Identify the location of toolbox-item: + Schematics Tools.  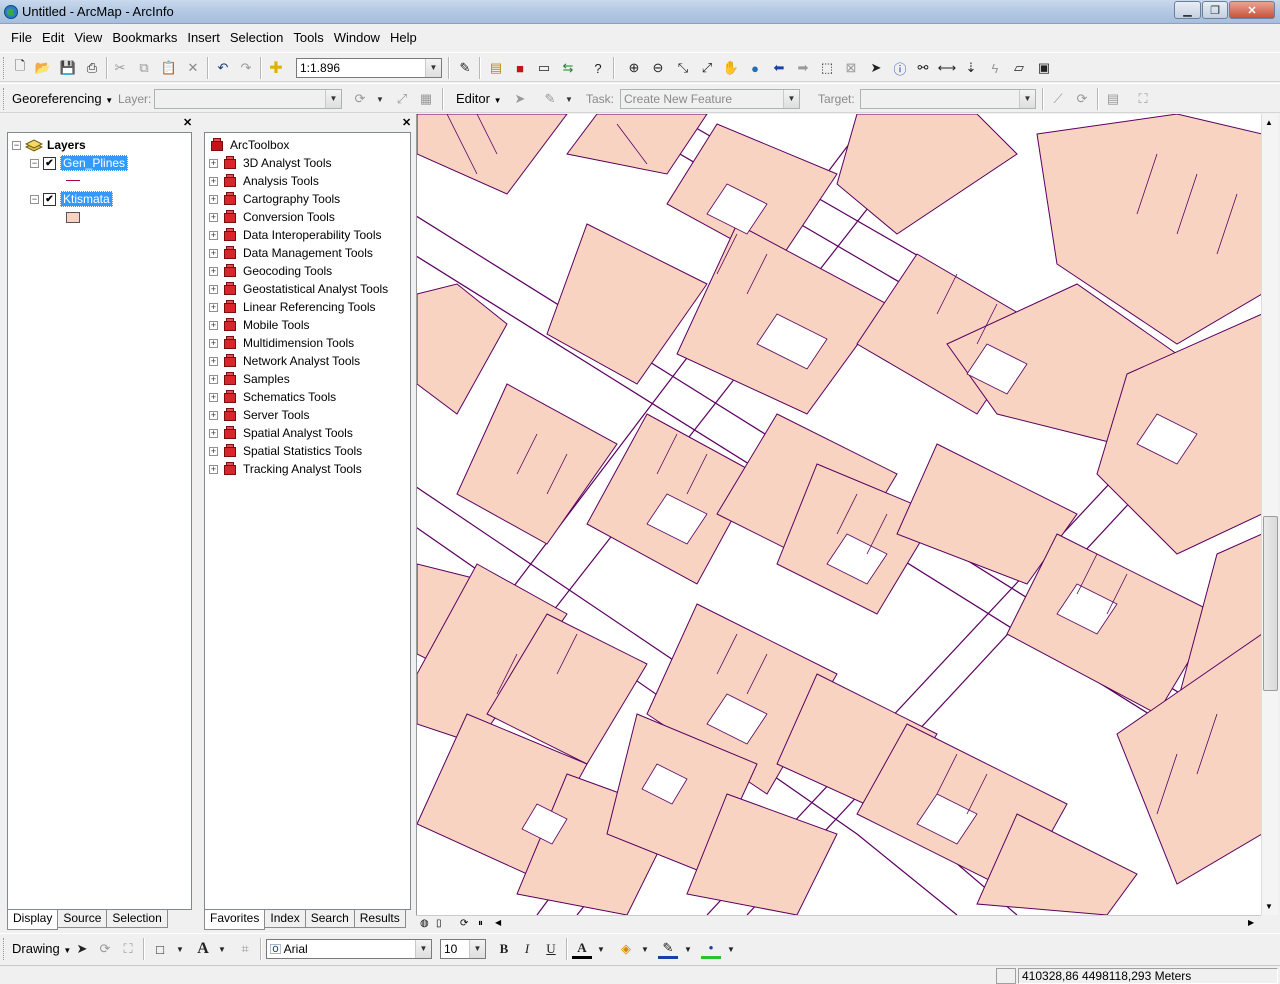
(272, 397).